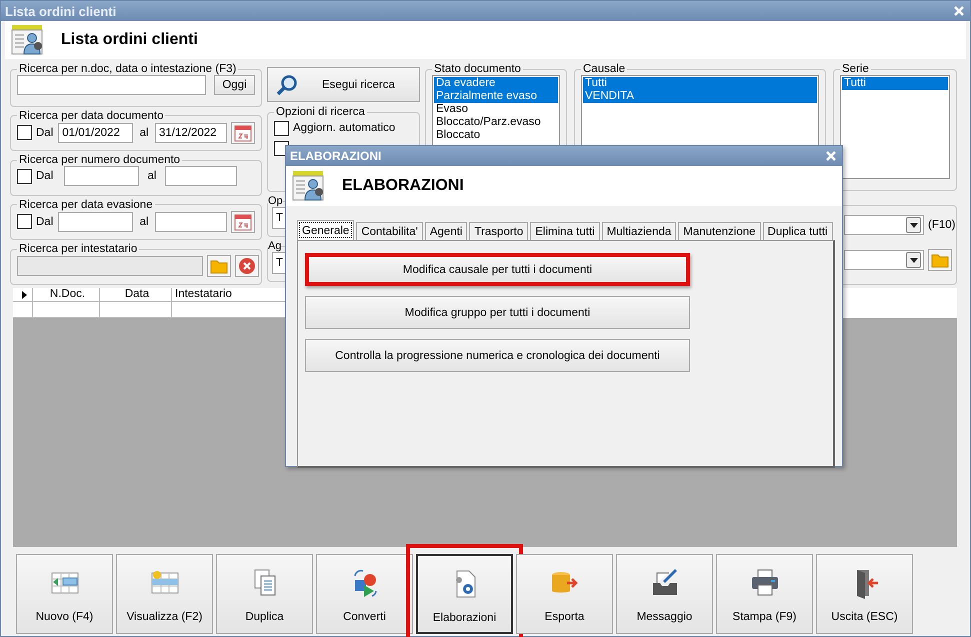 This screenshot has width=971, height=637. Describe the element at coordinates (700, 96) in the screenshot. I see `list-item: VENDITA` at that location.